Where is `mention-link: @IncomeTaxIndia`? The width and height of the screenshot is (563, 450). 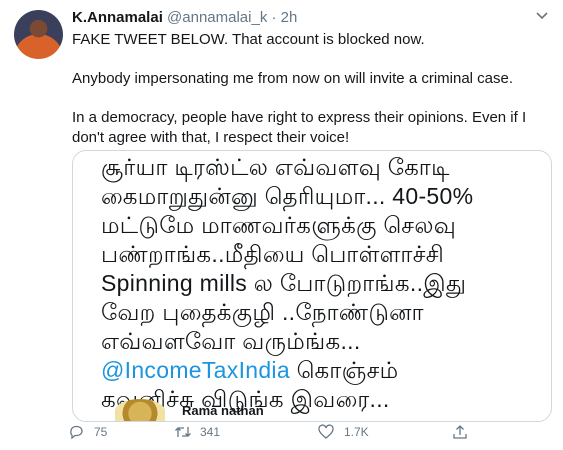 mention-link: @IncomeTaxIndia is located at coordinates (195, 370).